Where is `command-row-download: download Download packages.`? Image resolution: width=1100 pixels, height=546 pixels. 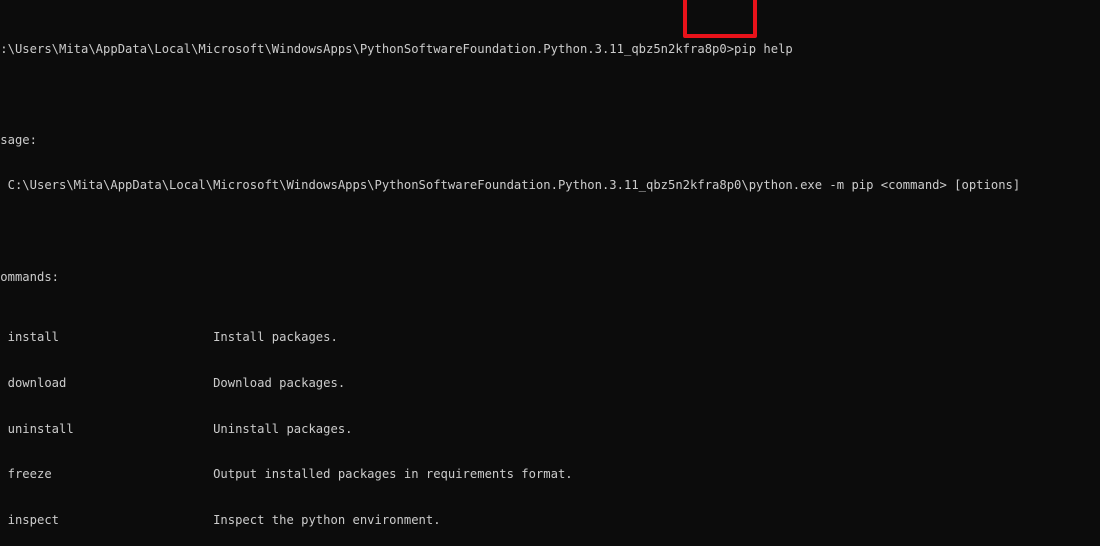 command-row-download: download Download packages. is located at coordinates (173, 382).